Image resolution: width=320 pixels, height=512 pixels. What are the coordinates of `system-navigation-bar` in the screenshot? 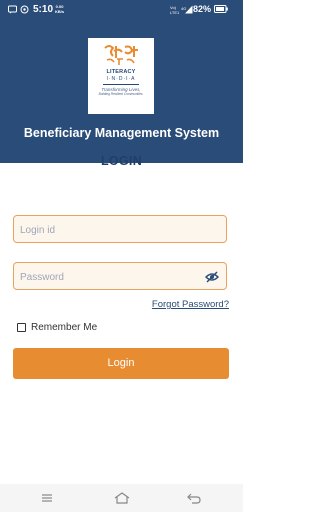 It's located at (121, 498).